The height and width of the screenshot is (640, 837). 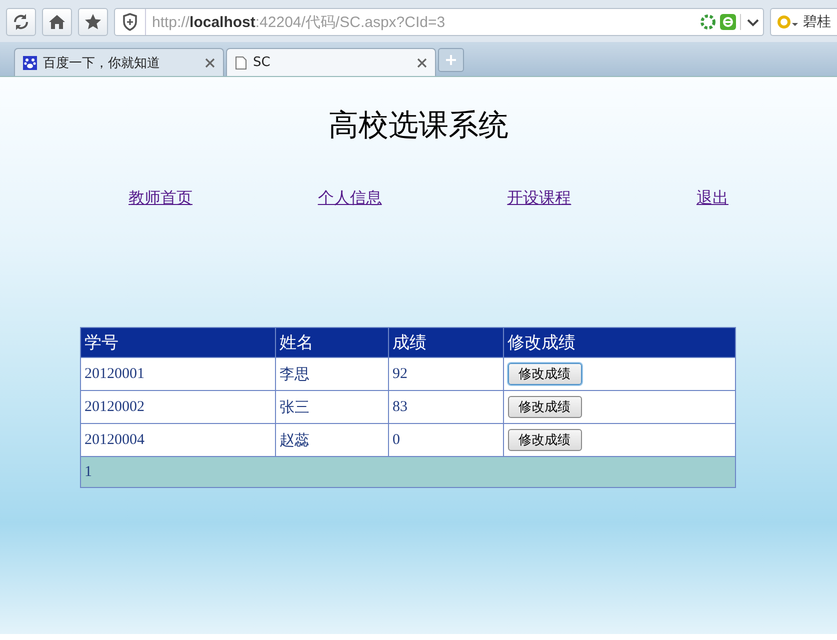 What do you see at coordinates (331, 343) in the screenshot?
I see `column-header: 姓名` at bounding box center [331, 343].